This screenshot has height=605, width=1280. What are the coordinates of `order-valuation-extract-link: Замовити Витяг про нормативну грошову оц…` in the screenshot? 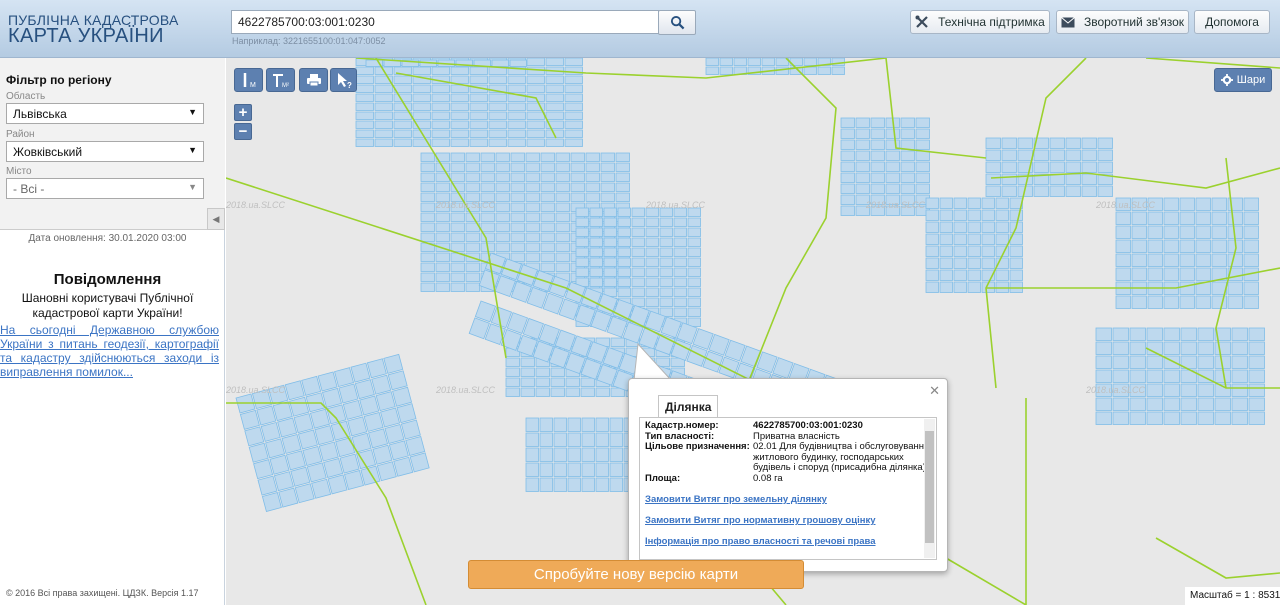 It's located at (788, 520).